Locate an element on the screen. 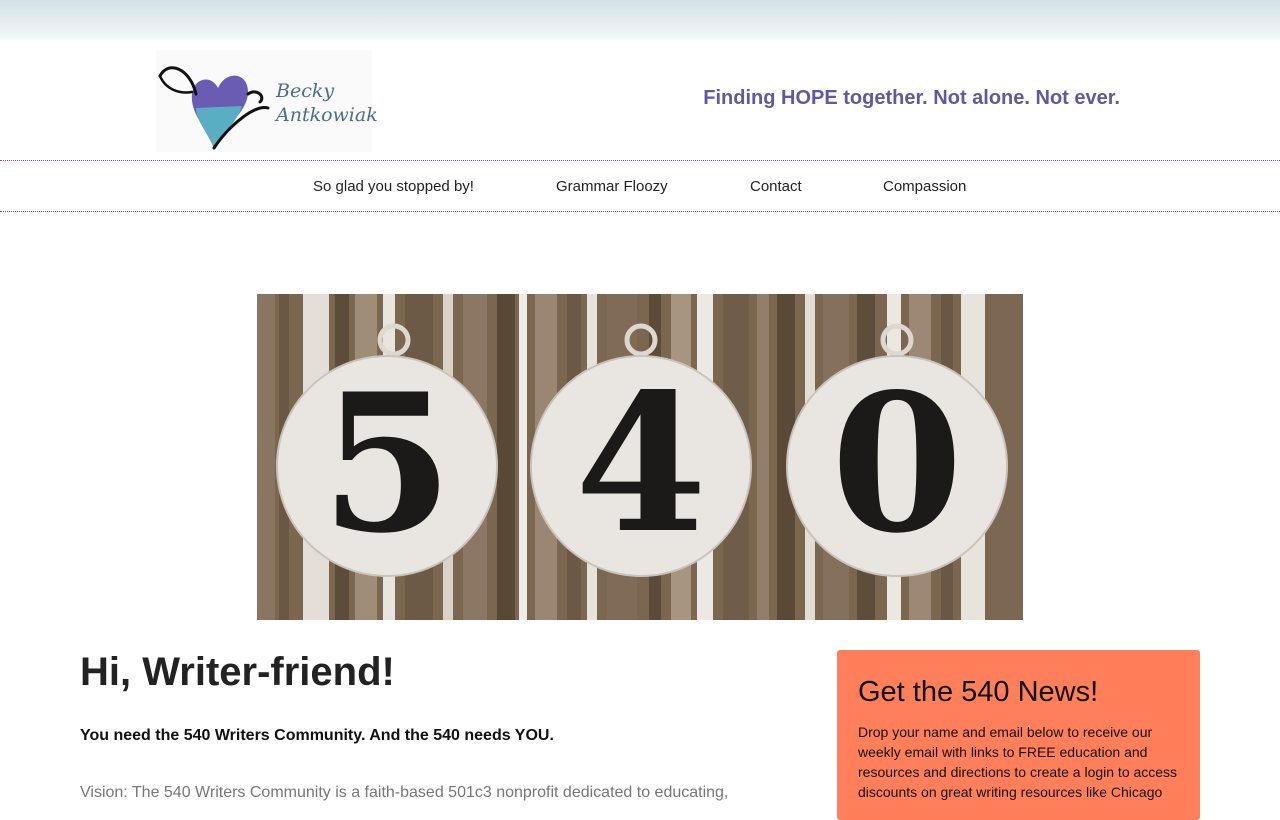 The image size is (1280, 820). top-gradient-bar is located at coordinates (640, 20).